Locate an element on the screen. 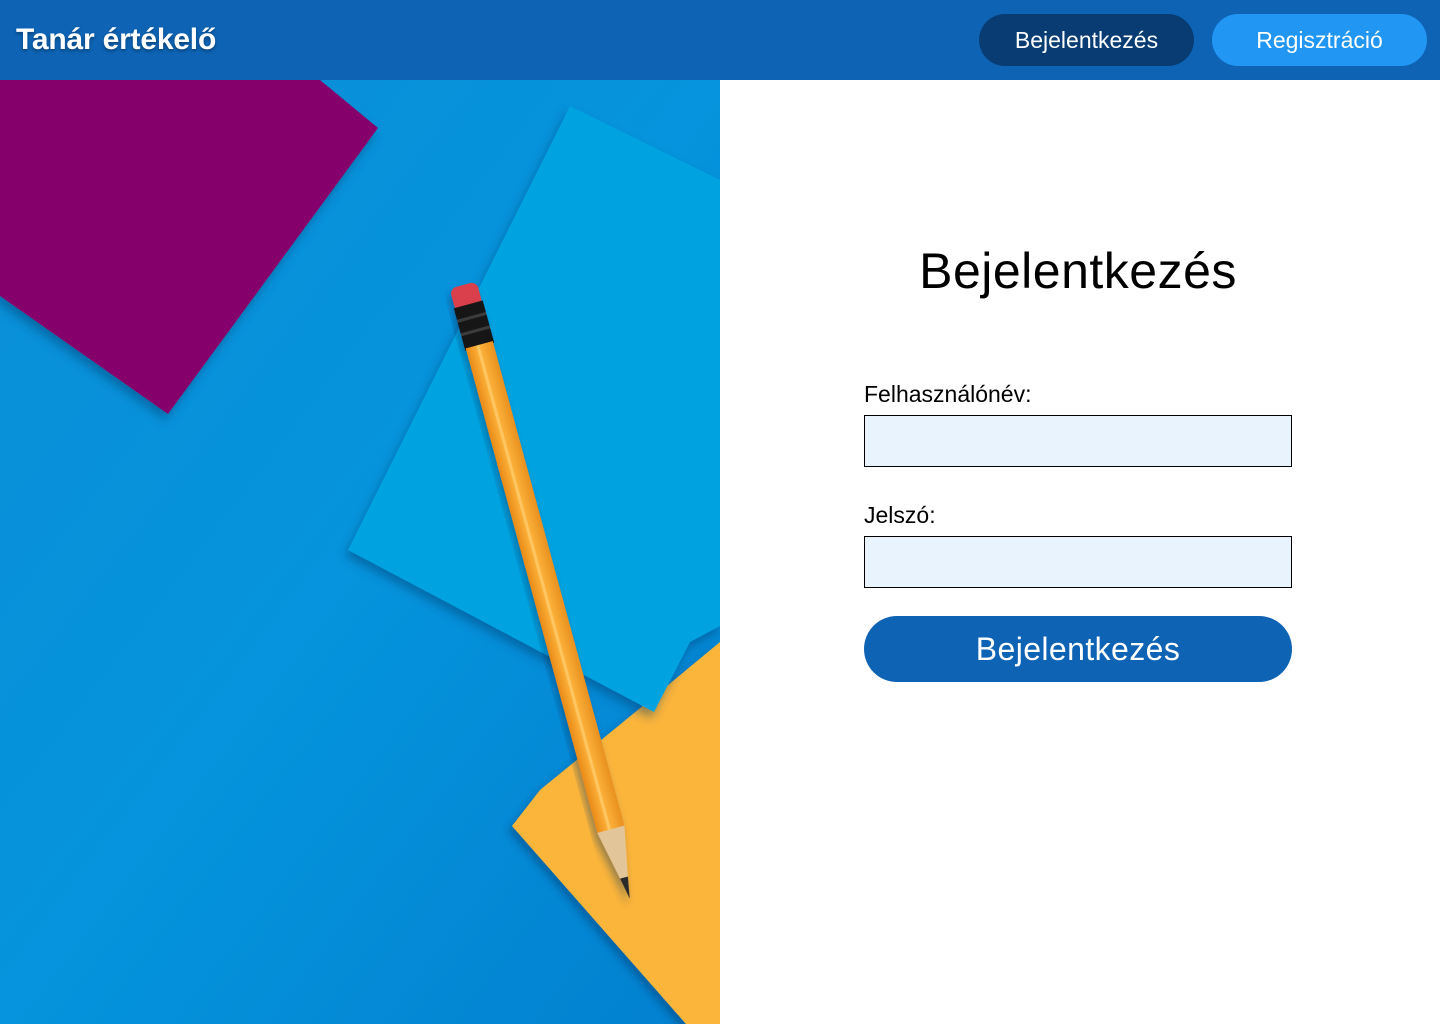 This screenshot has width=1440, height=1024. login-submit-button: Bejelentkezés is located at coordinates (1078, 649).